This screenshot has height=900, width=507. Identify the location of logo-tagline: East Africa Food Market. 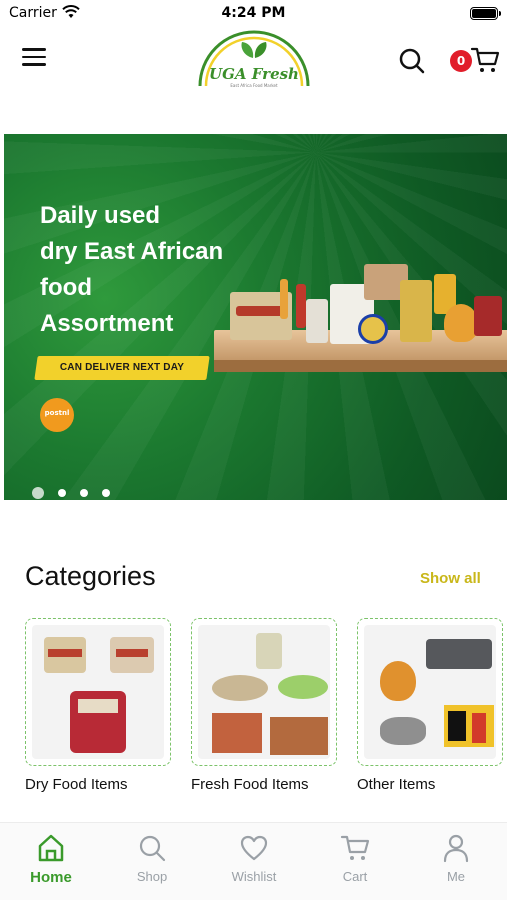
(254, 85).